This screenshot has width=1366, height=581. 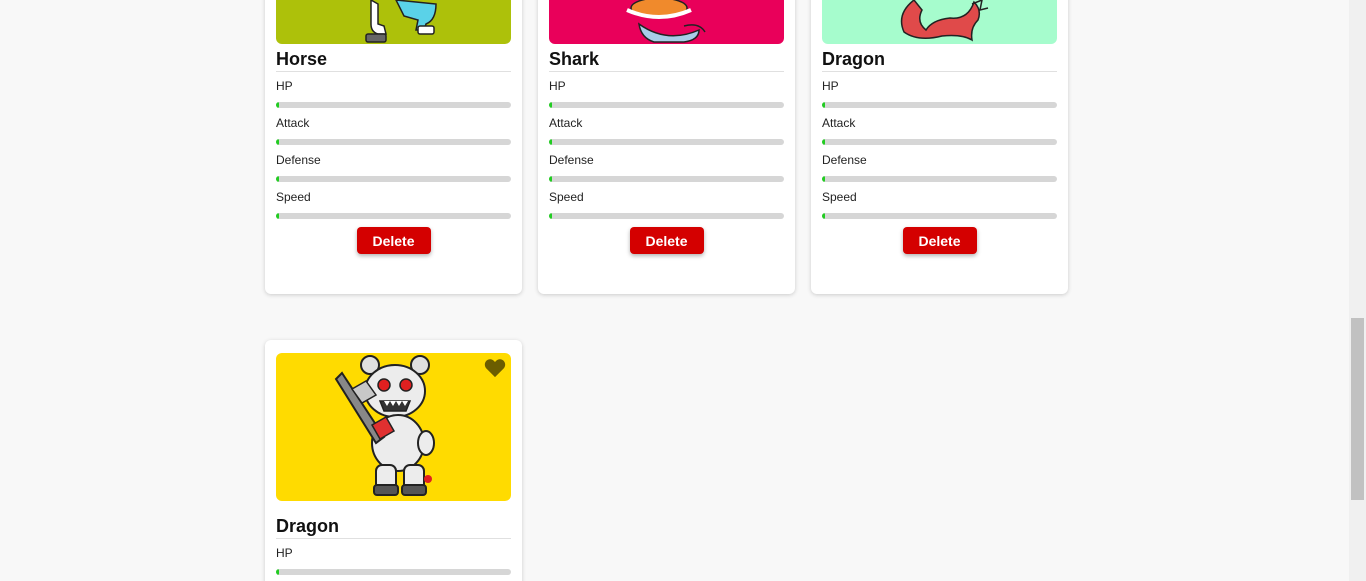 I want to click on creature-name: Horse, so click(x=393, y=58).